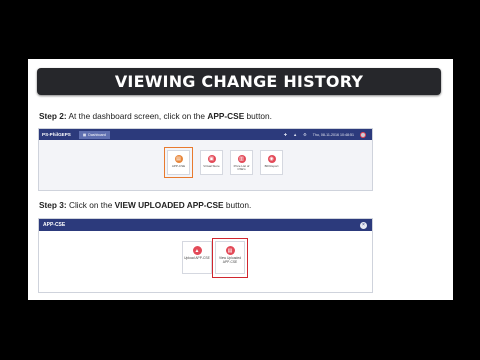 Image resolution: width=480 pixels, height=360 pixels. What do you see at coordinates (54, 225) in the screenshot?
I see `modal-title: APP-CSE` at bounding box center [54, 225].